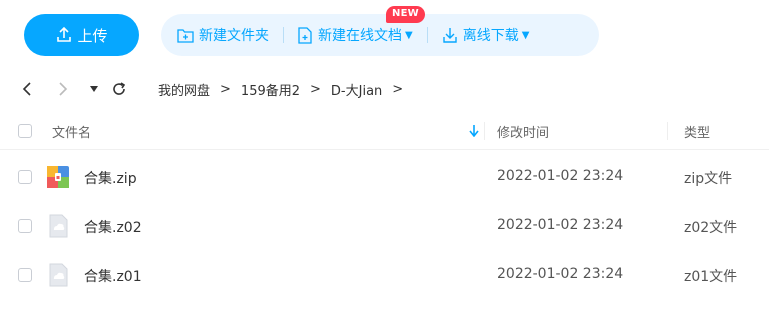 The height and width of the screenshot is (327, 769). I want to click on offline-download-button: 离线下载 ▼, so click(486, 35).